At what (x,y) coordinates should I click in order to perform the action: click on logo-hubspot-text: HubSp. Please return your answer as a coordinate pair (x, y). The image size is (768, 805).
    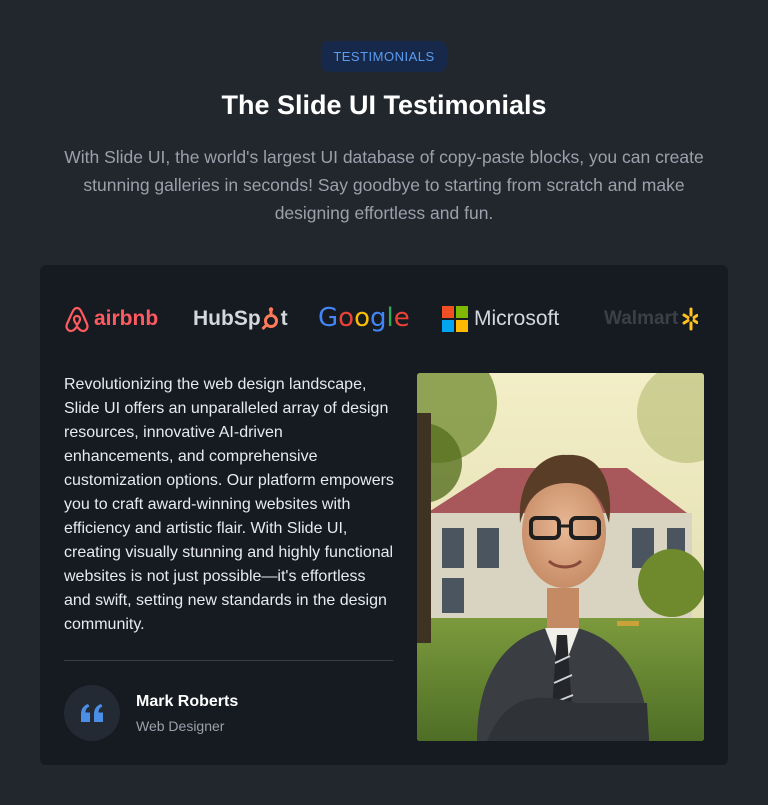
    Looking at the image, I should click on (227, 318).